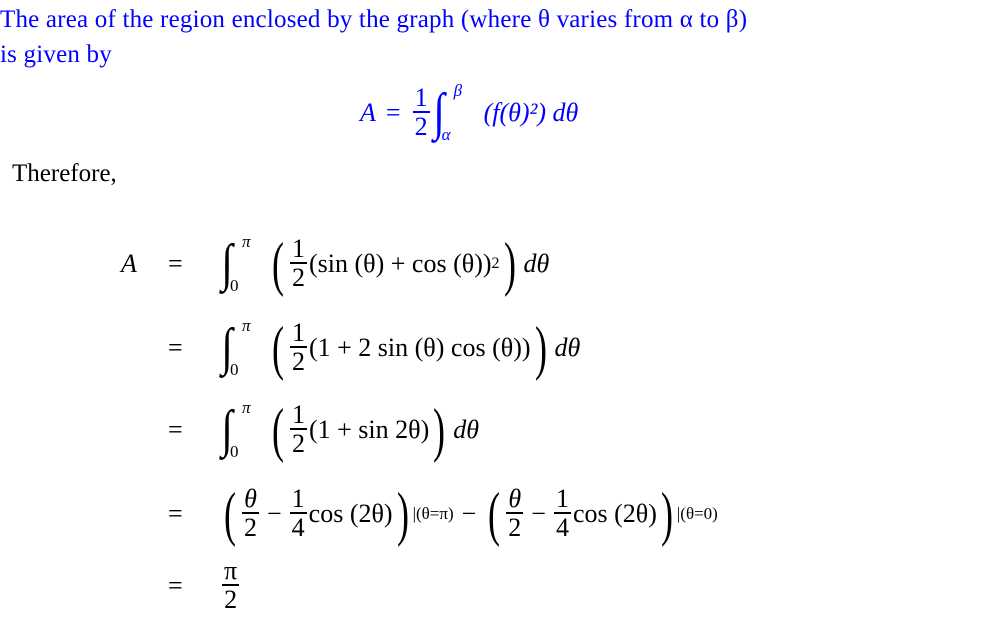  Describe the element at coordinates (531, 112) in the screenshot. I see `formula-integrand: (f(θ)²) dθ` at that location.